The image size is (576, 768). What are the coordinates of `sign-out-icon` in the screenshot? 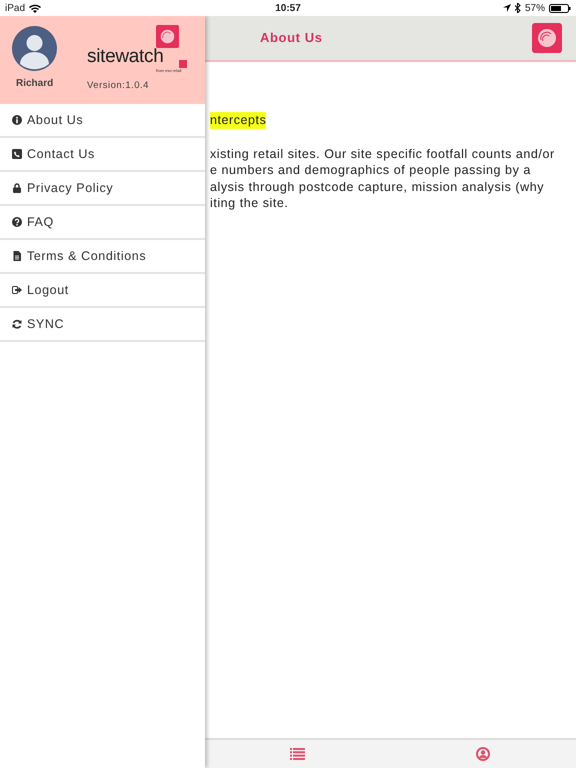 It's located at (17, 290).